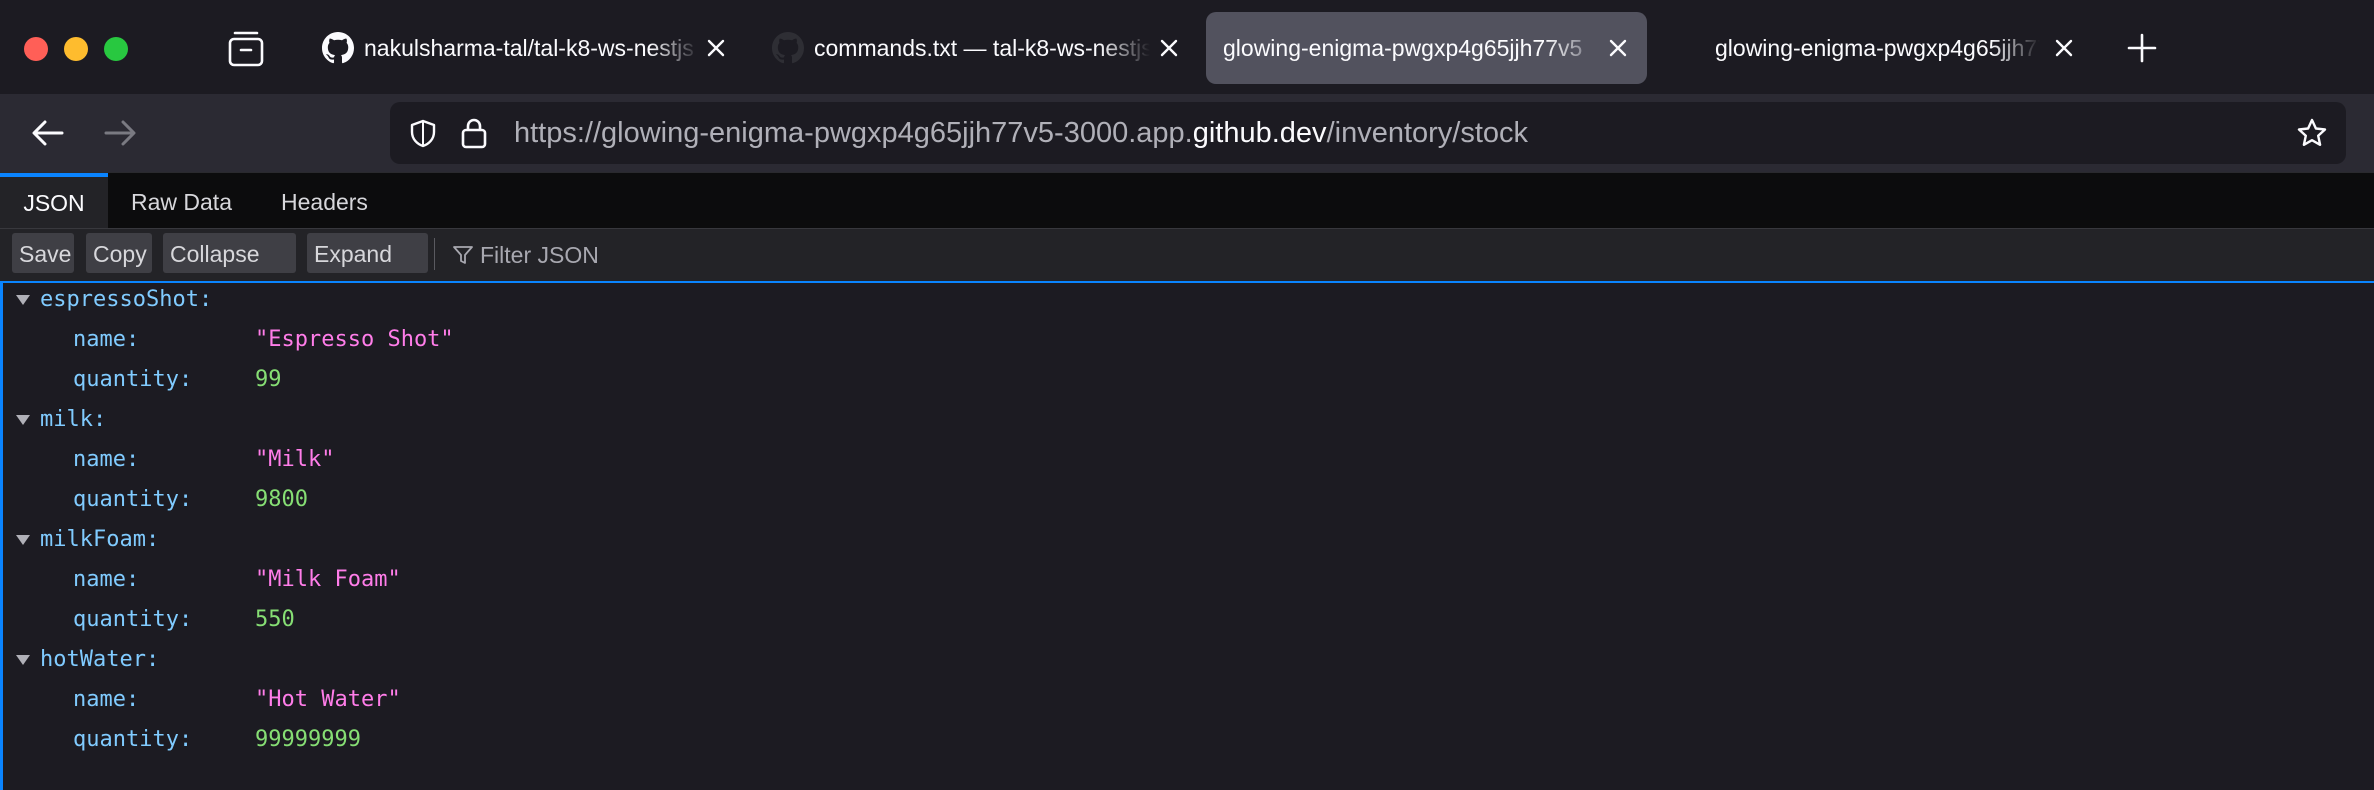 The image size is (2374, 790). Describe the element at coordinates (1153, 500) in the screenshot. I see `json-property-row: quantity: 9800` at that location.